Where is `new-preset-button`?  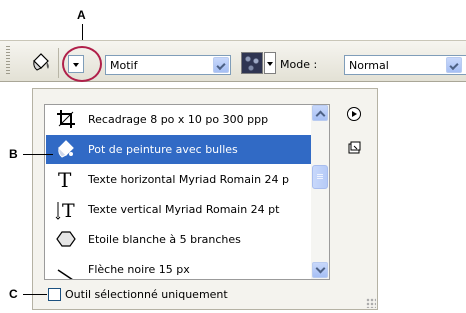
new-preset-button is located at coordinates (354, 148).